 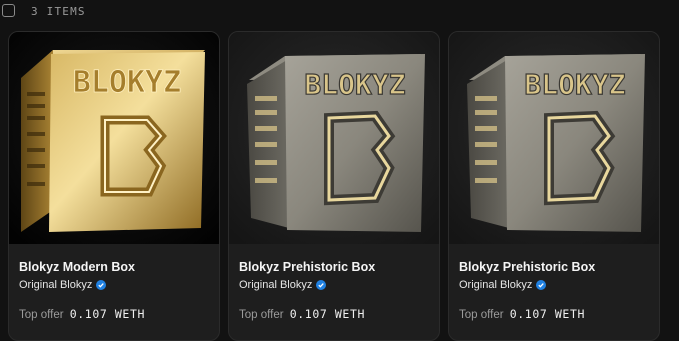 What do you see at coordinates (77, 267) in the screenshot?
I see `nft-name: Blokyz Modern Box` at bounding box center [77, 267].